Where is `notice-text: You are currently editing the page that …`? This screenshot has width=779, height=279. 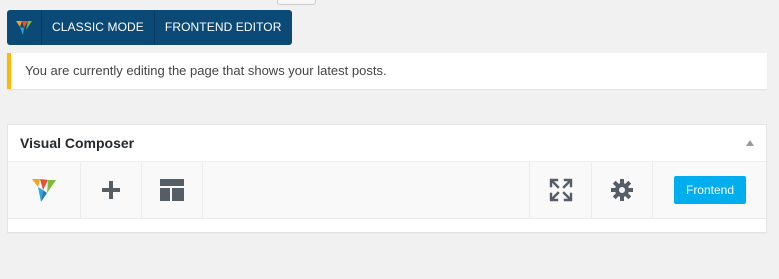 notice-text: You are currently editing the page that … is located at coordinates (206, 70).